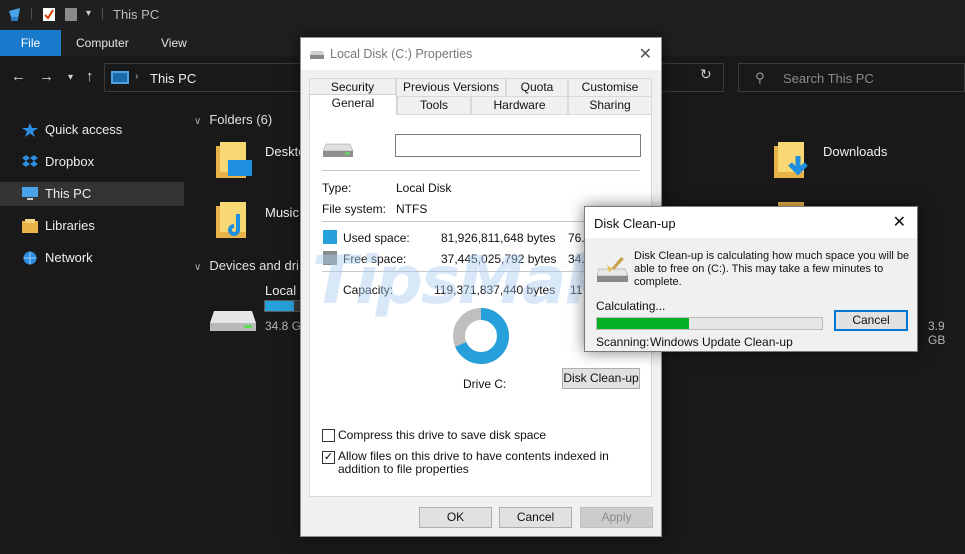  Describe the element at coordinates (519, 105) in the screenshot. I see `tab-hardware: Hardware` at that location.